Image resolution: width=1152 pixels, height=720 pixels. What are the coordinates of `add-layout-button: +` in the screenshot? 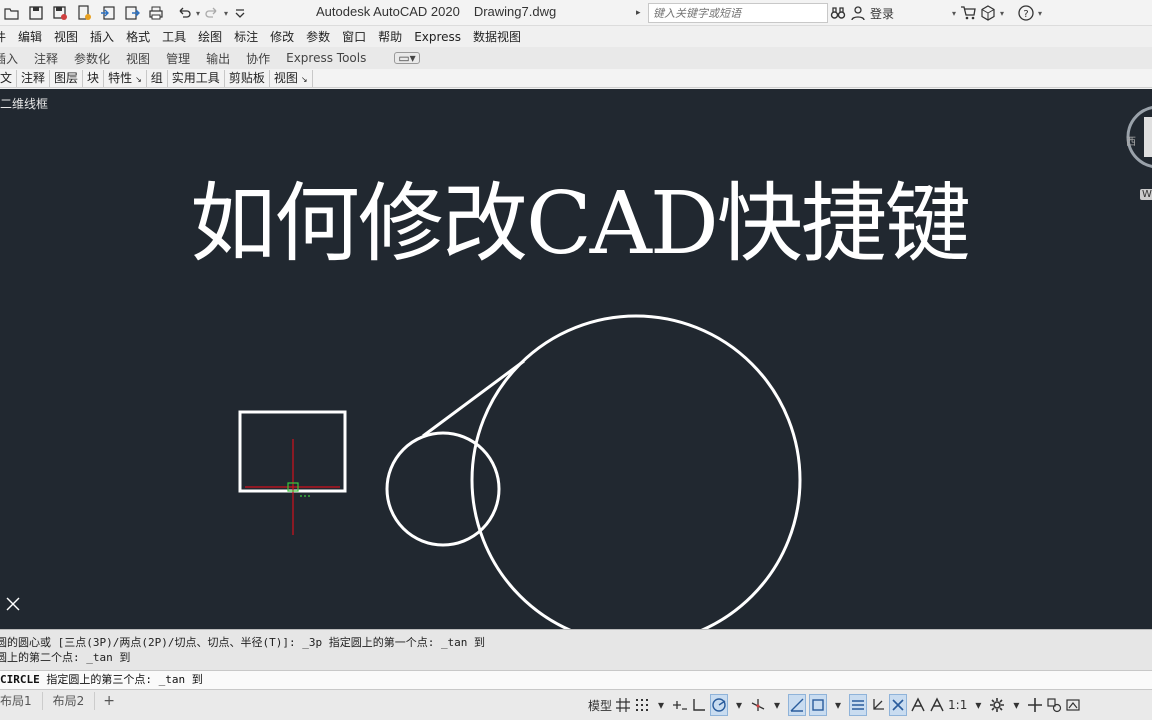 It's located at (109, 701).